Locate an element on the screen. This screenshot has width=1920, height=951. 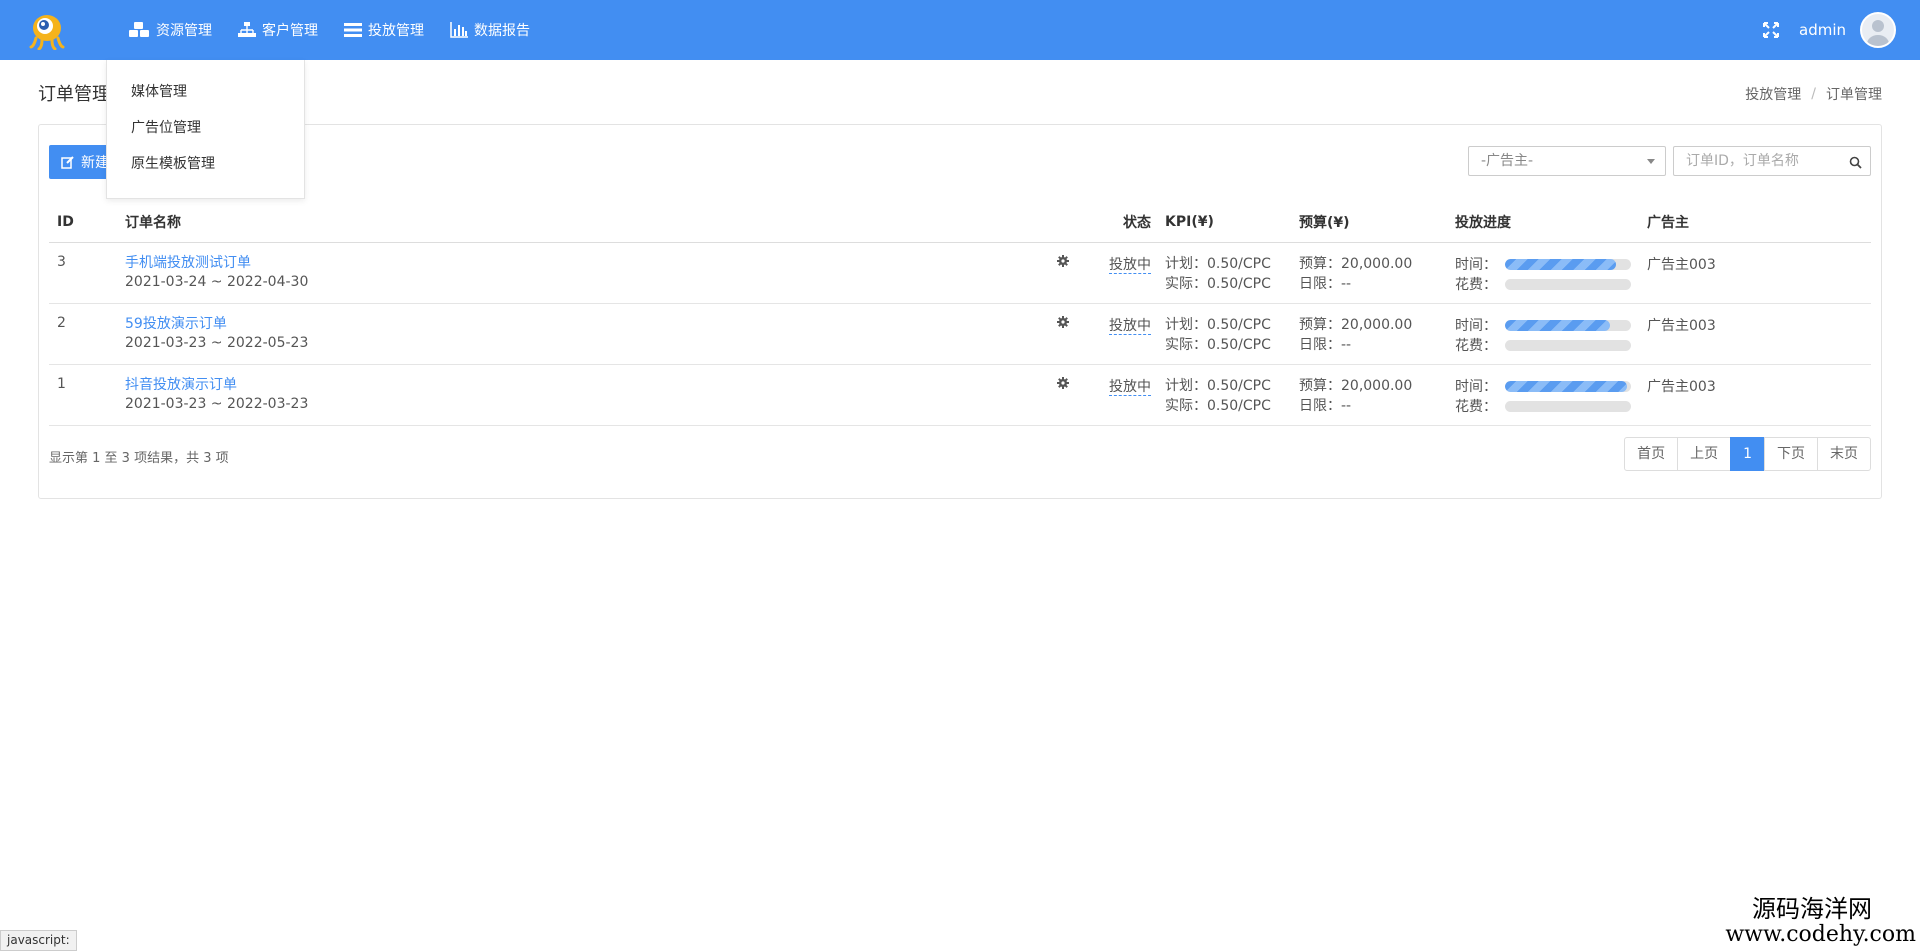
breadcrumb-item-current: 订单管理 is located at coordinates (1854, 95).